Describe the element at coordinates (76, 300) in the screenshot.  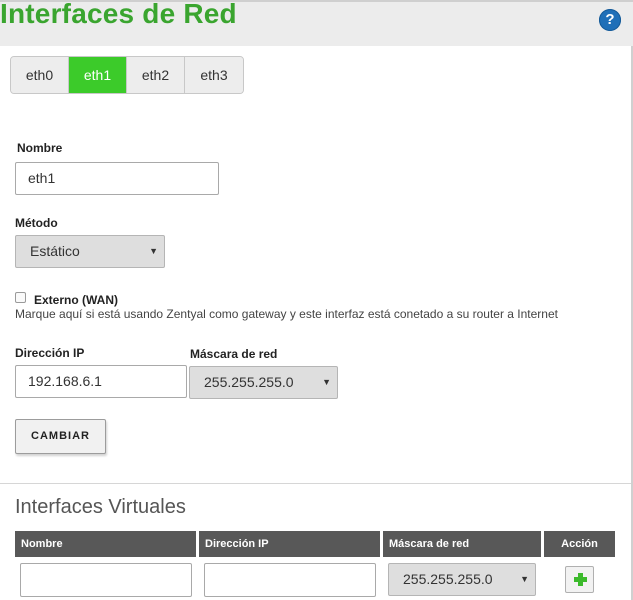
I see `external-wan-label: Externo (WAN)` at that location.